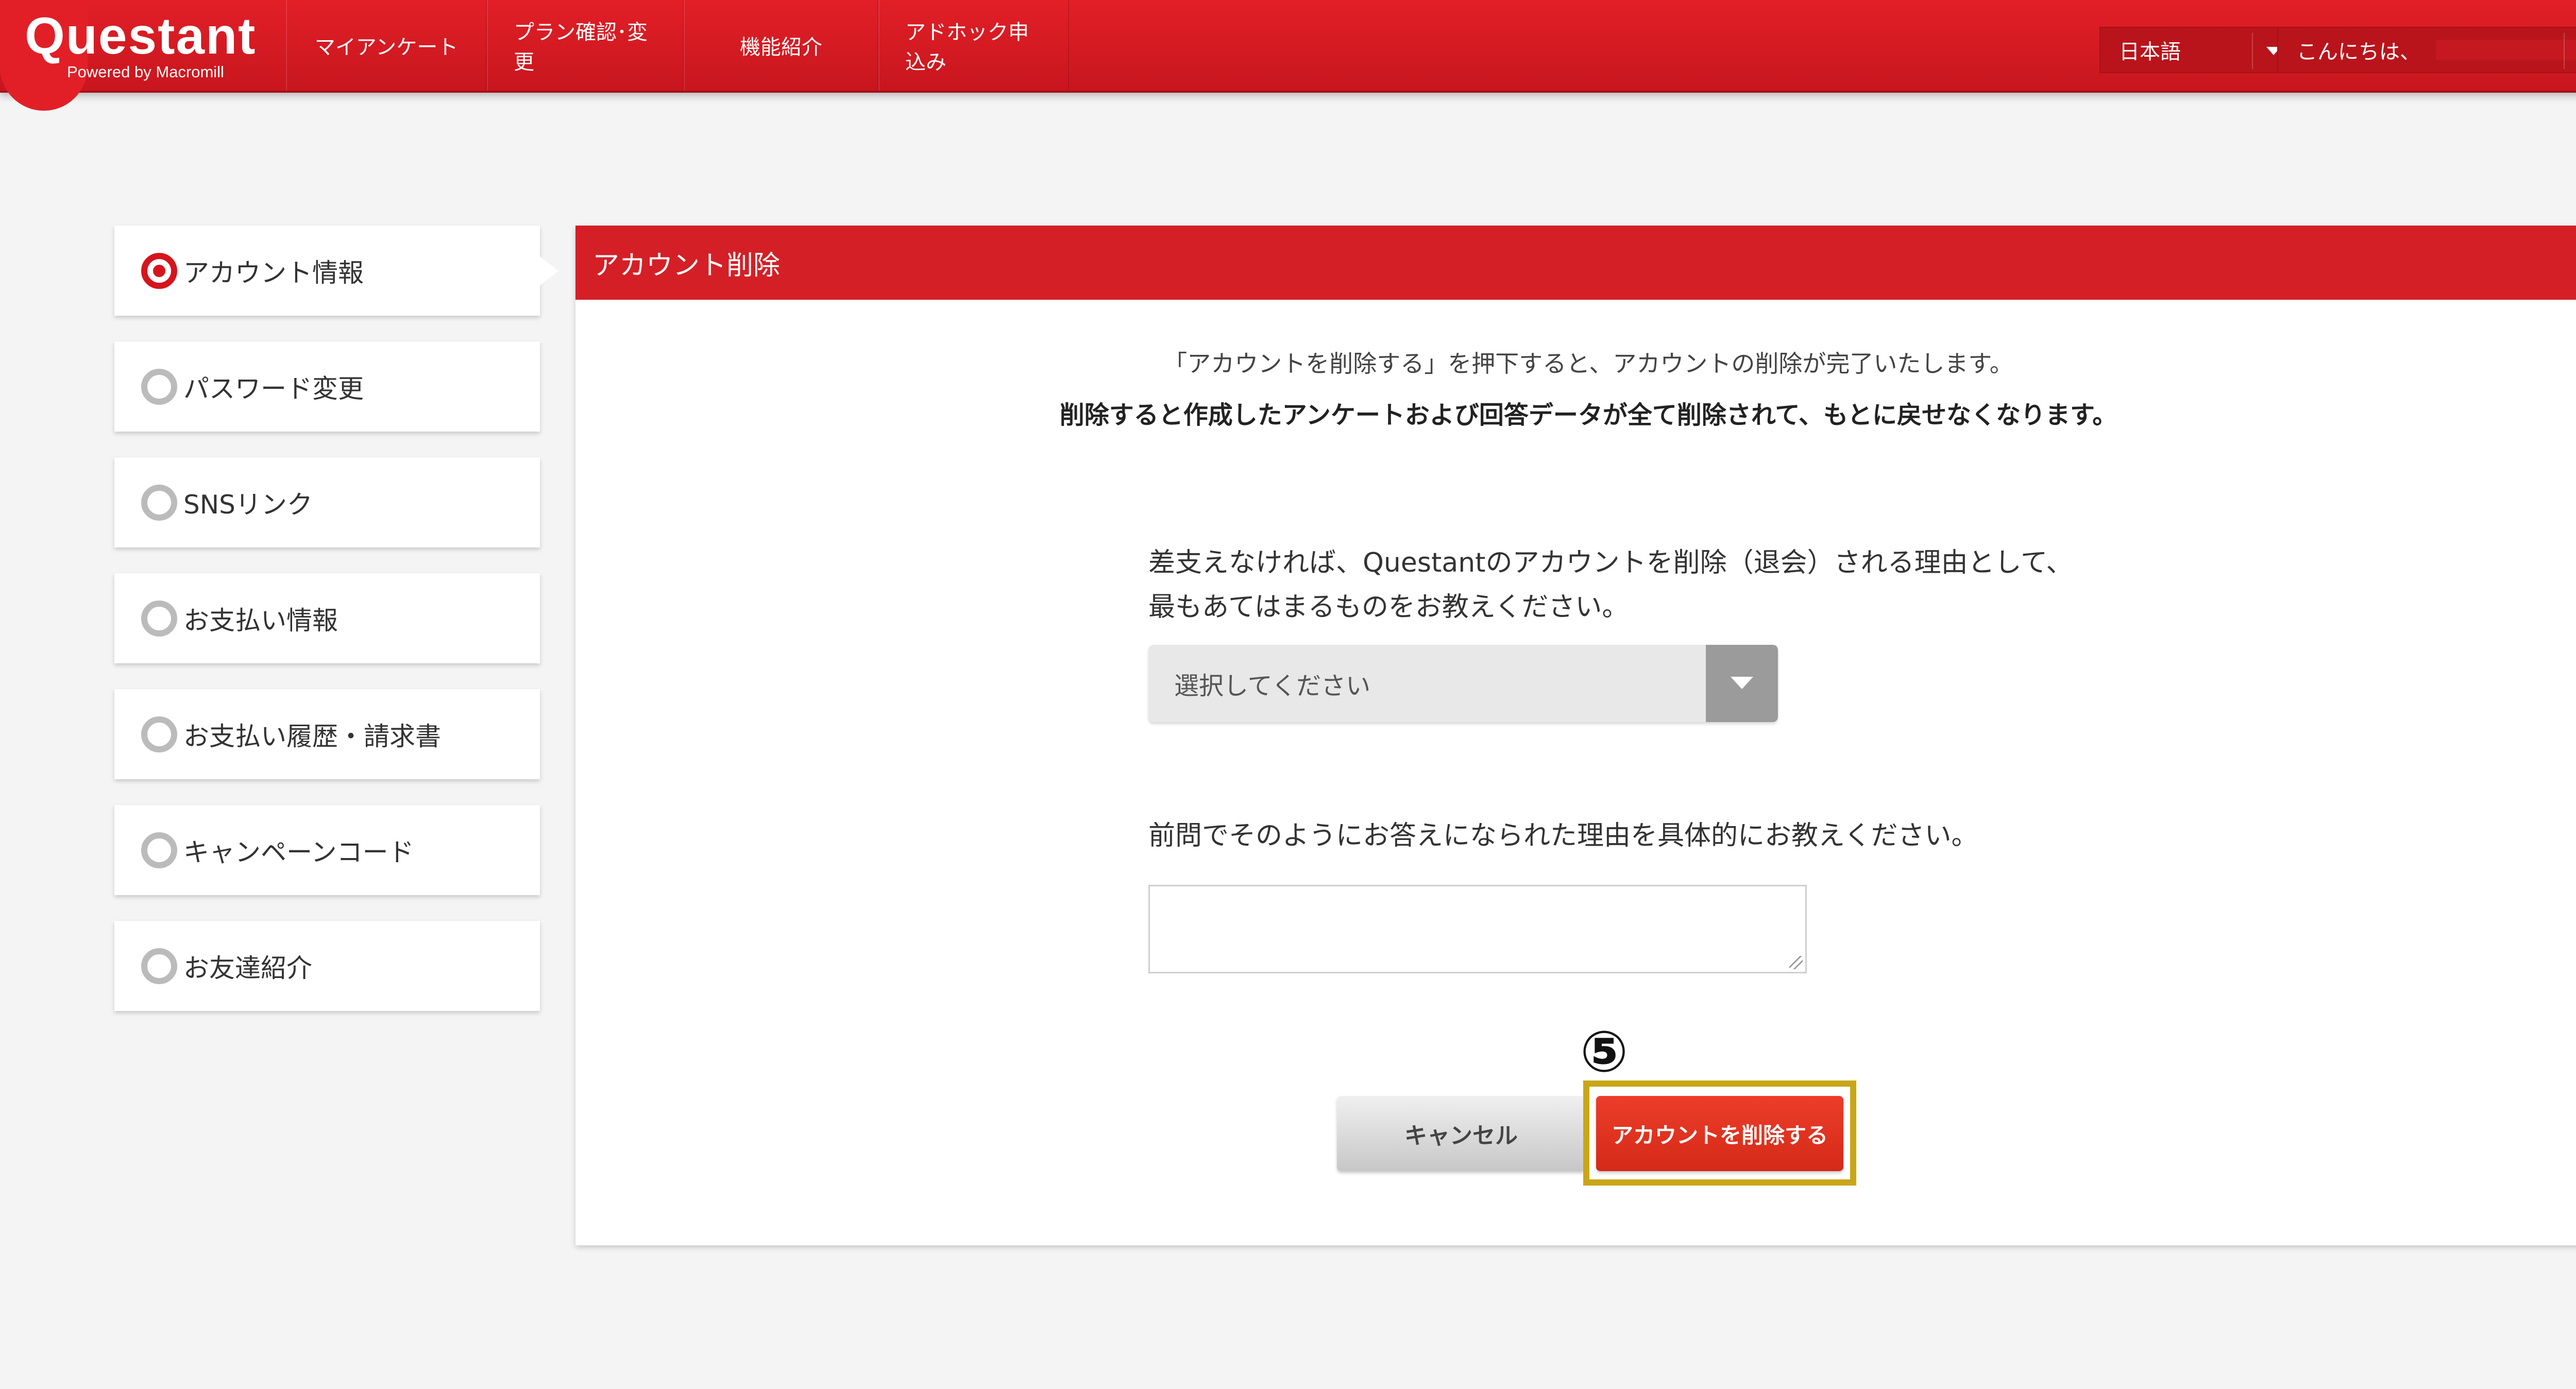 The image size is (2576, 1389). Describe the element at coordinates (973, 45) in the screenshot. I see `nav-adhoc: アドホック申込み` at that location.